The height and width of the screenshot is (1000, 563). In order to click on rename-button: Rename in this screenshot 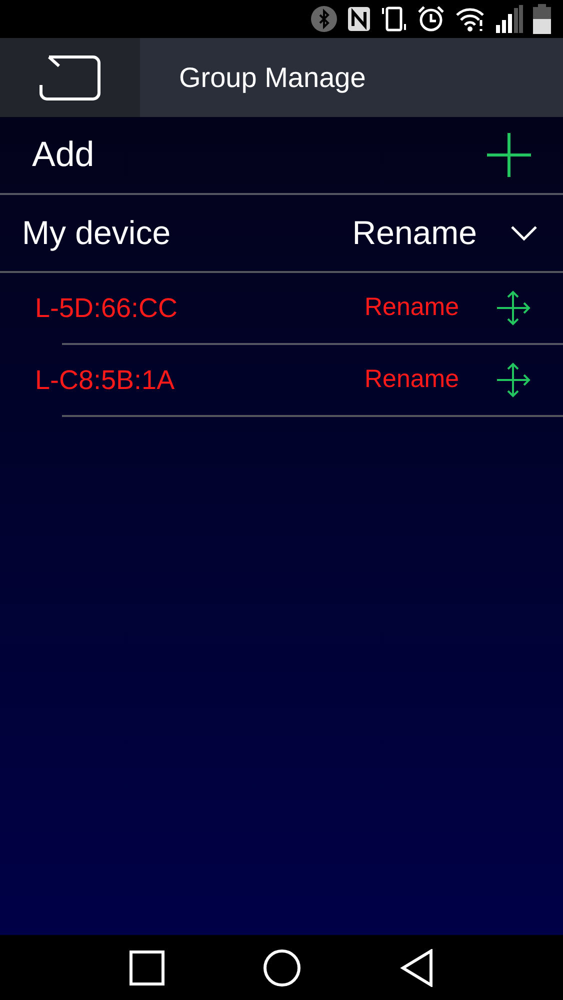, I will do `click(414, 233)`.